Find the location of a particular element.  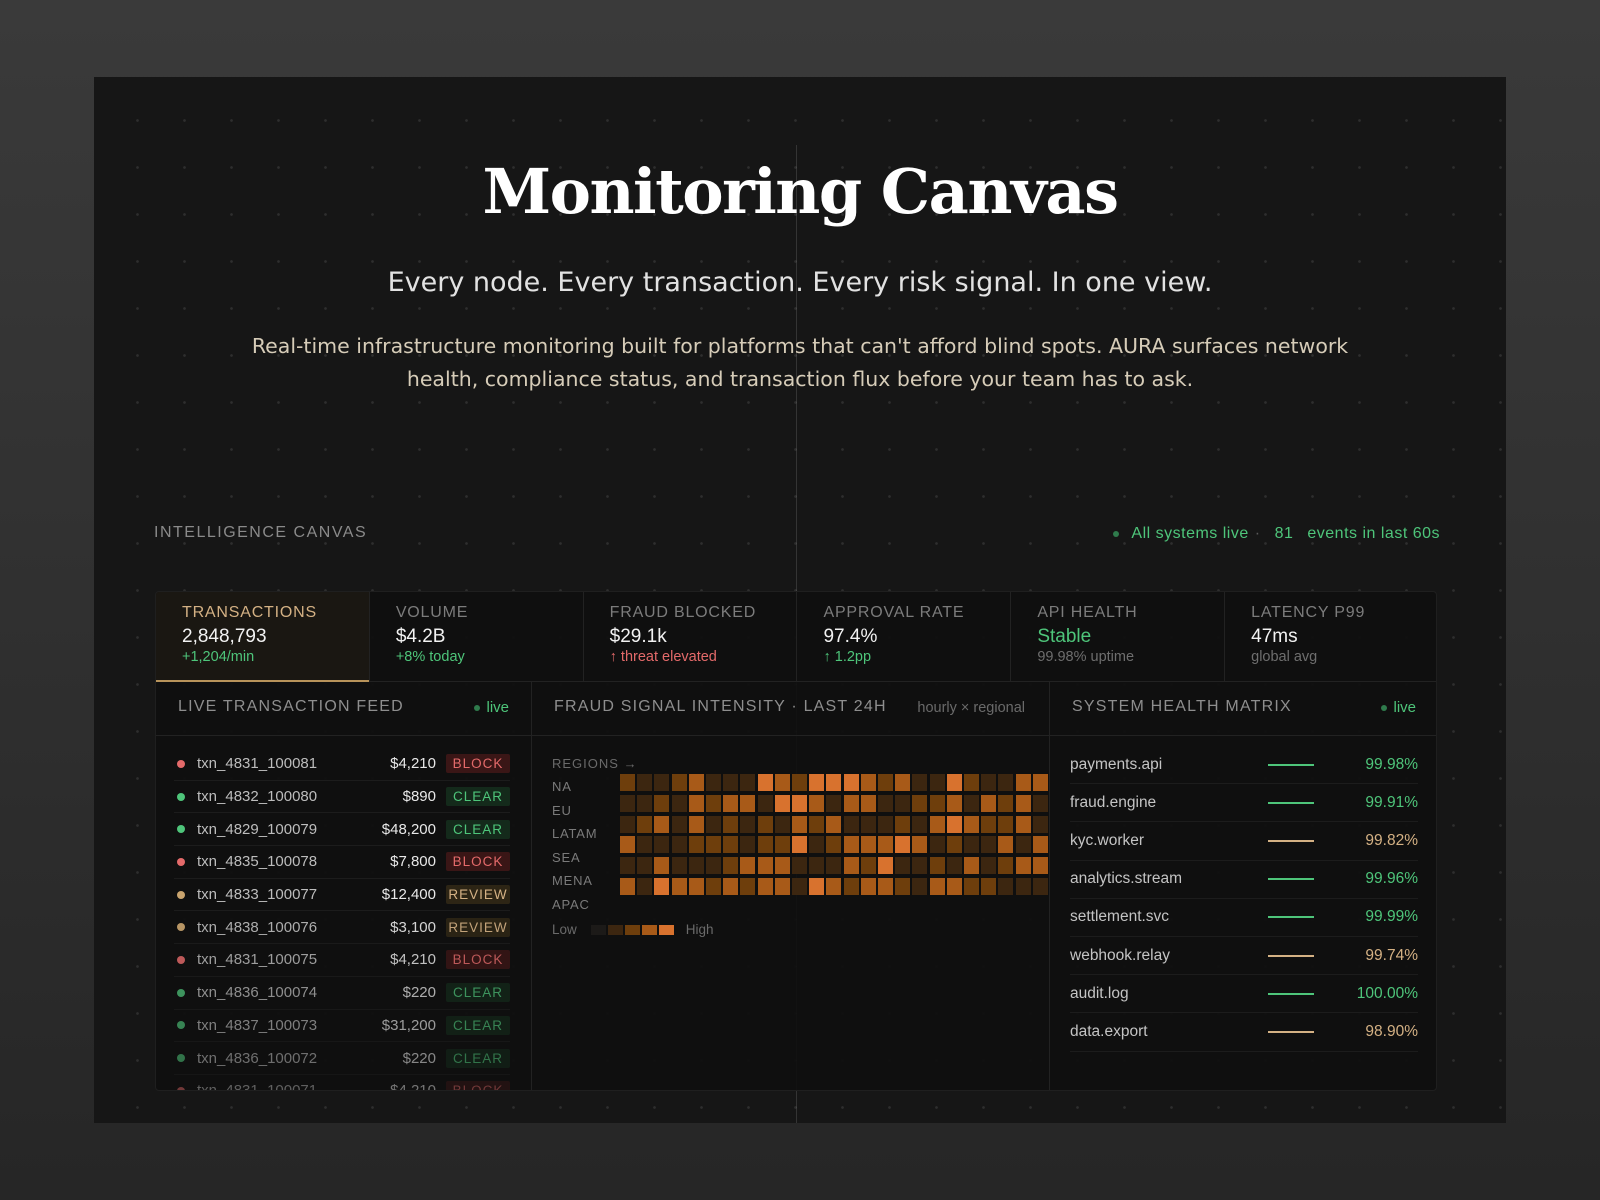

kpi-tile: API HEALTH Stable 99.98% uptime is located at coordinates (1118, 636).